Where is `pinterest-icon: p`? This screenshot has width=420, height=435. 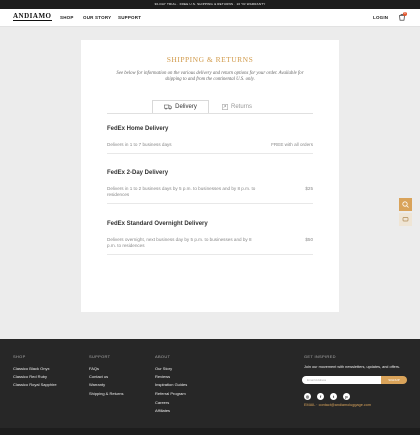
pinterest-icon: p is located at coordinates (346, 396).